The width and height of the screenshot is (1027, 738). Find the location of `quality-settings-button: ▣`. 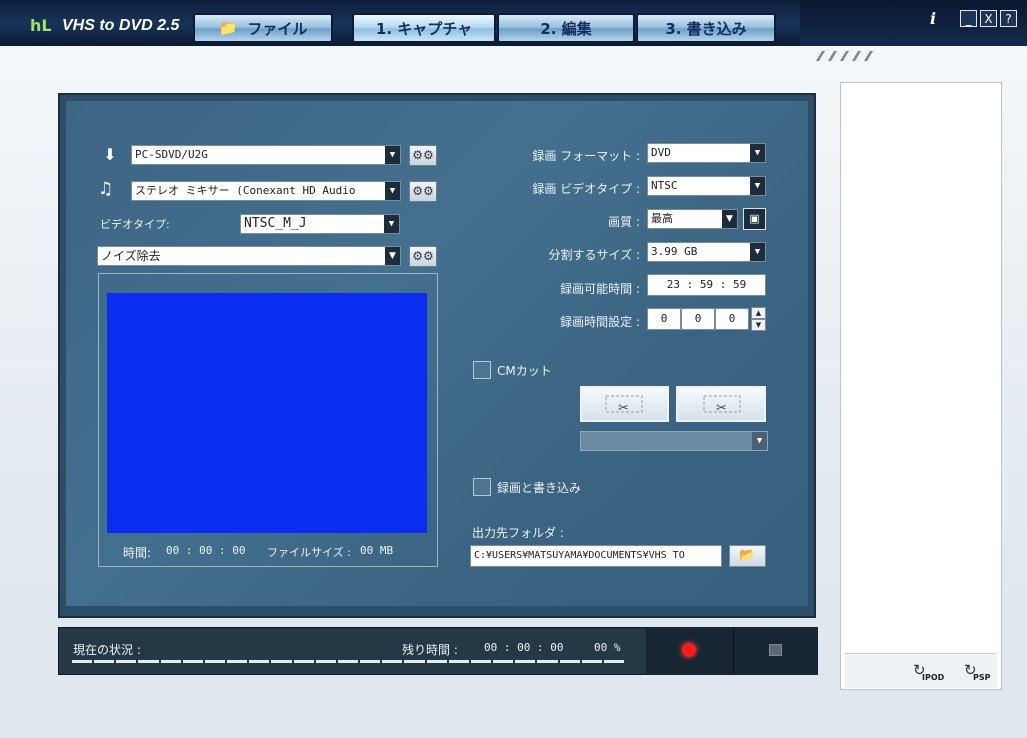

quality-settings-button: ▣ is located at coordinates (754, 219).